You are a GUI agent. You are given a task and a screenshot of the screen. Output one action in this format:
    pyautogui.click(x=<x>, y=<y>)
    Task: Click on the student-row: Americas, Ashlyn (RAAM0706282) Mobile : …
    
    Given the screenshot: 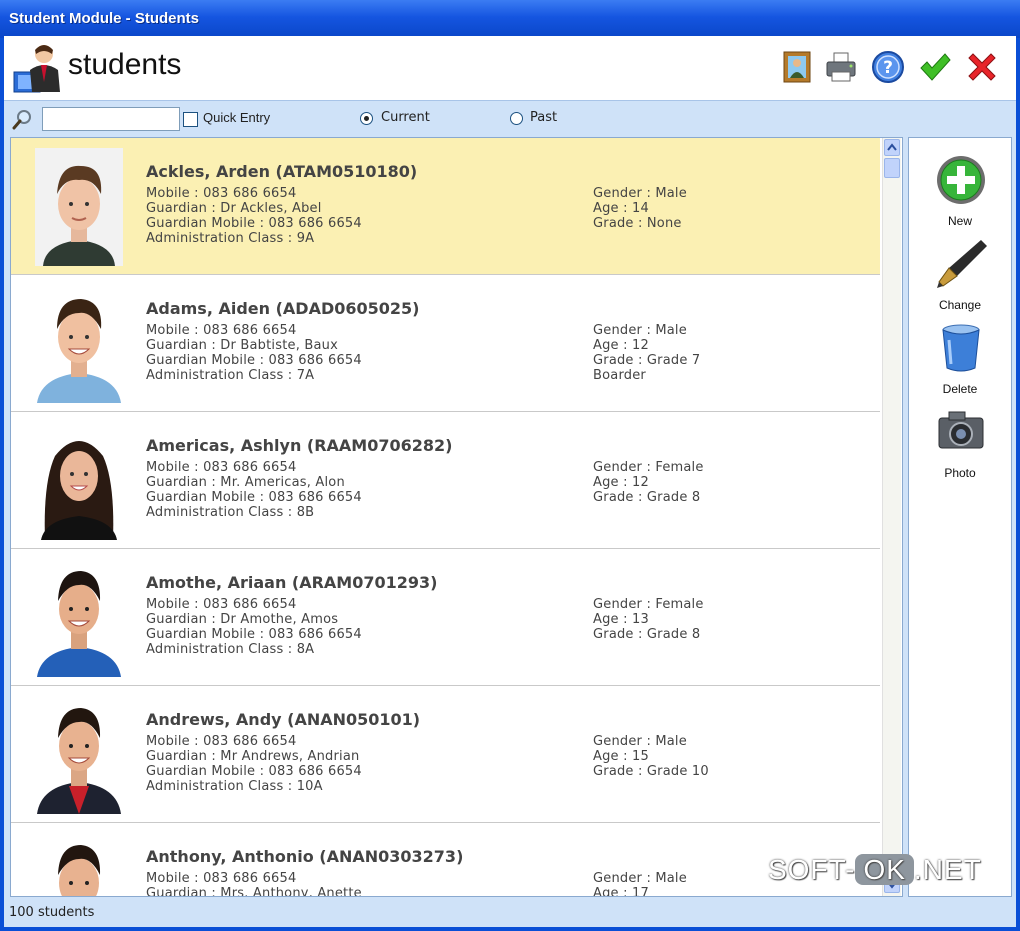 What is the action you would take?
    pyautogui.click(x=445, y=480)
    